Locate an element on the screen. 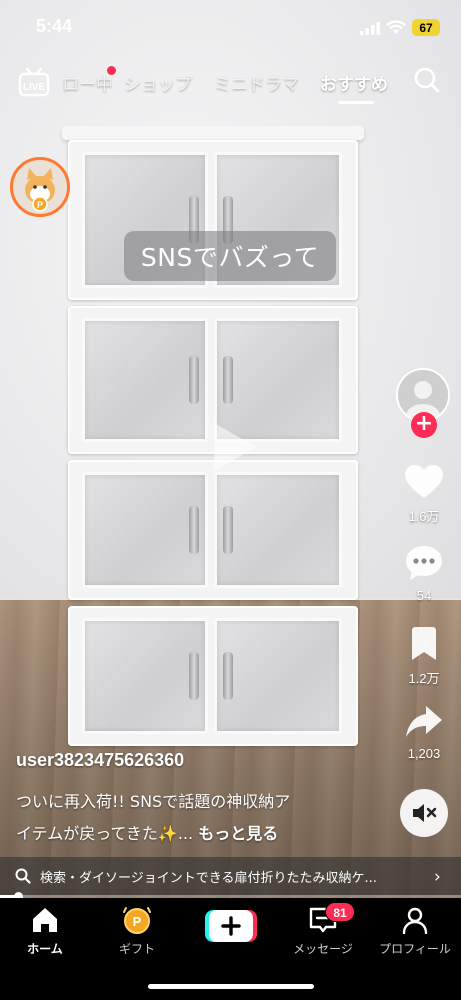 This screenshot has width=461, height=1000. home-indicator is located at coordinates (231, 986).